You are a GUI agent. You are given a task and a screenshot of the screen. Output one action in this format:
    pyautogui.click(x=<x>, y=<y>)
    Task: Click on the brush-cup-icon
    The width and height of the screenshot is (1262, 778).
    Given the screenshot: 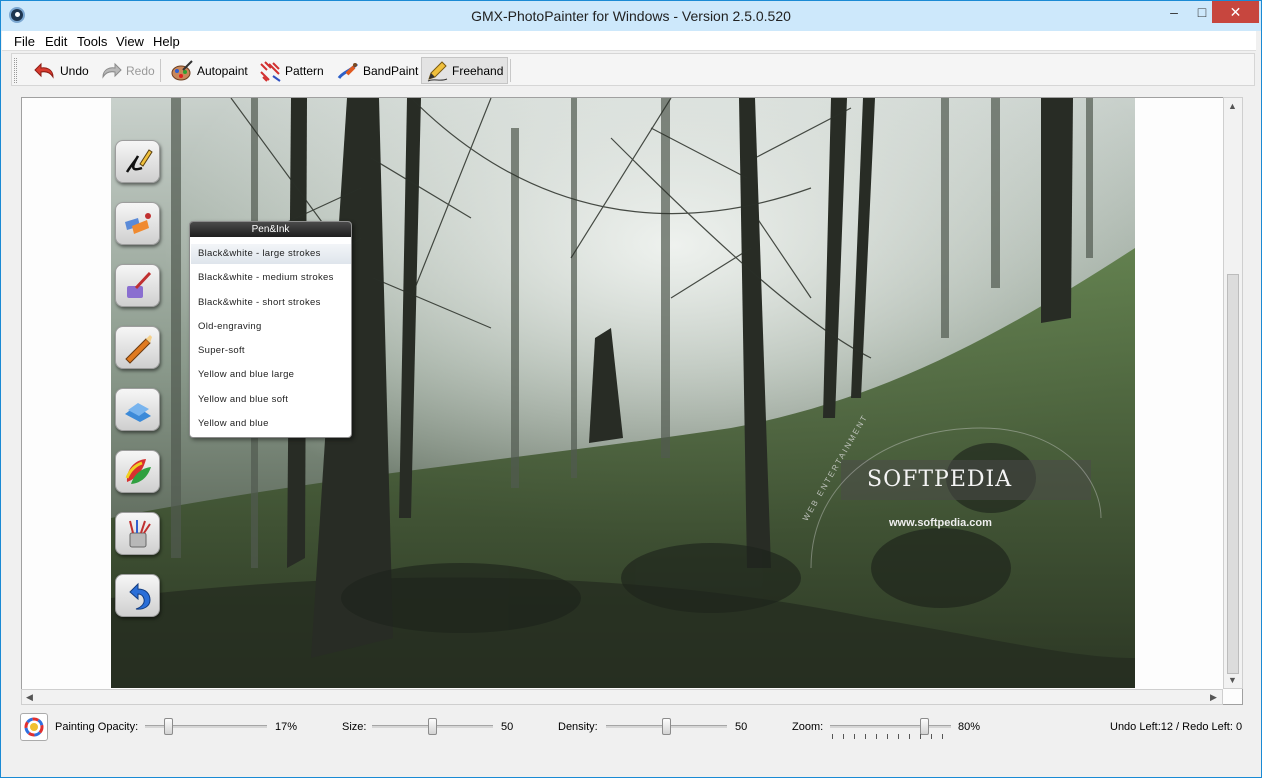 What is the action you would take?
    pyautogui.click(x=139, y=533)
    